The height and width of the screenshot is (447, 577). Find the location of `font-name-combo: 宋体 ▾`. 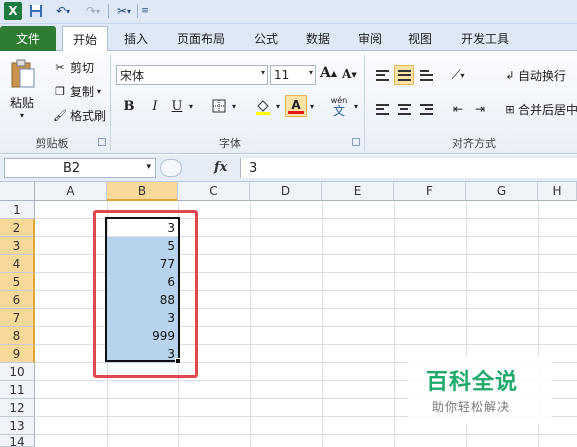

font-name-combo: 宋体 ▾ is located at coordinates (192, 75).